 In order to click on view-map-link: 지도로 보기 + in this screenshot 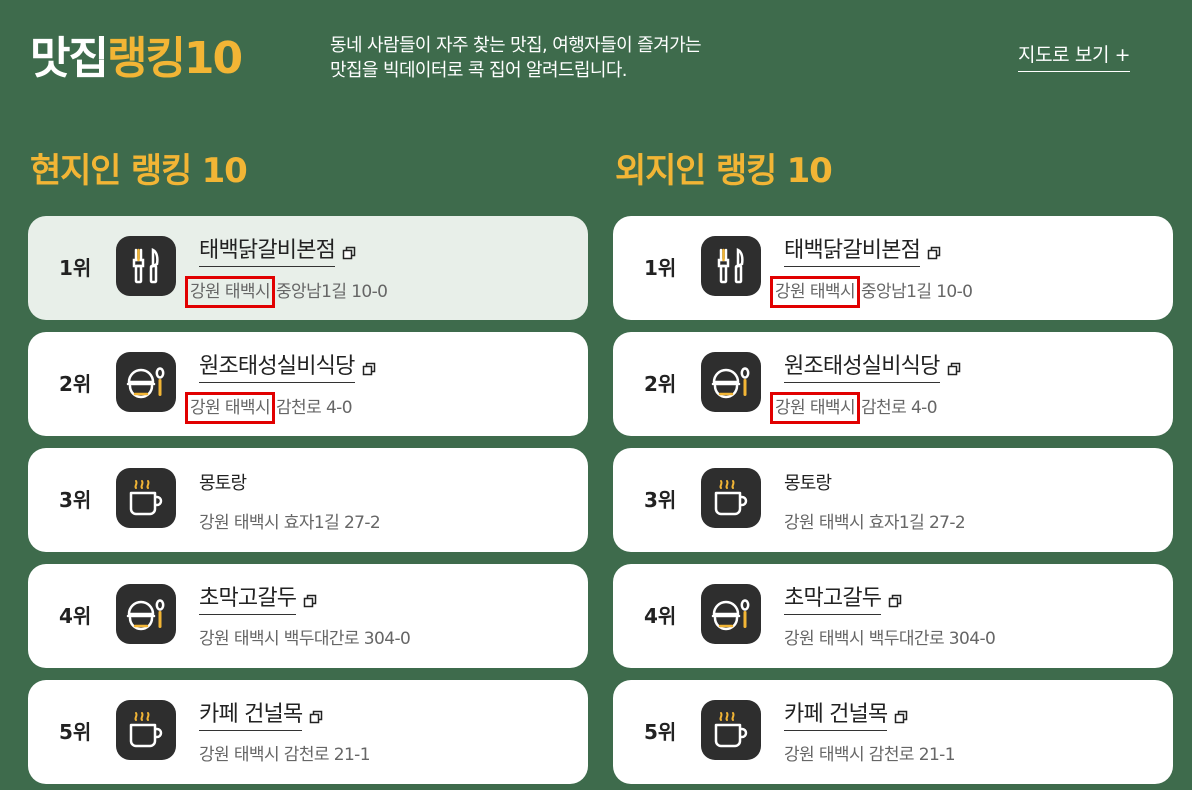, I will do `click(1074, 56)`.